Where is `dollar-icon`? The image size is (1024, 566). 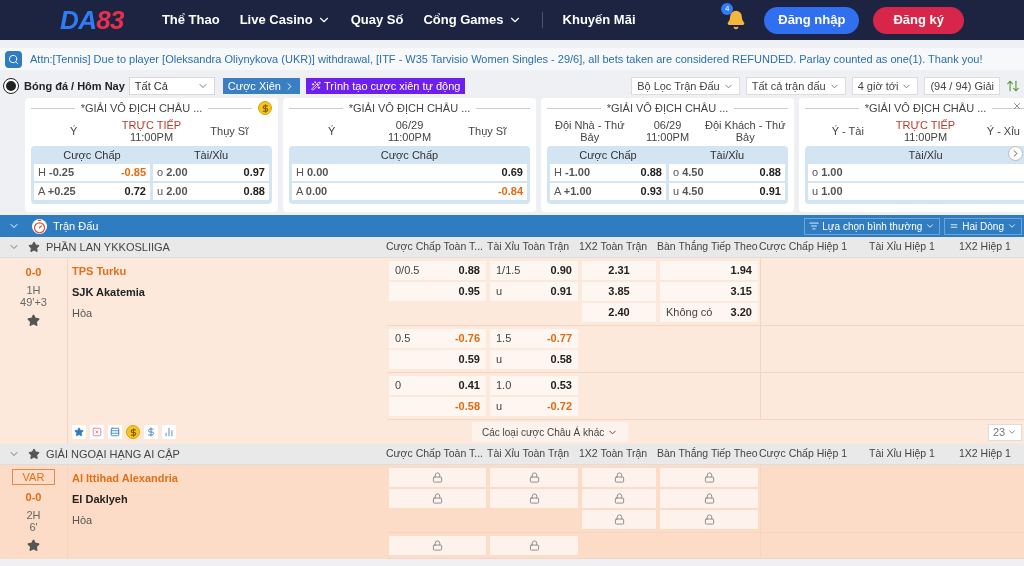 dollar-icon is located at coordinates (151, 432).